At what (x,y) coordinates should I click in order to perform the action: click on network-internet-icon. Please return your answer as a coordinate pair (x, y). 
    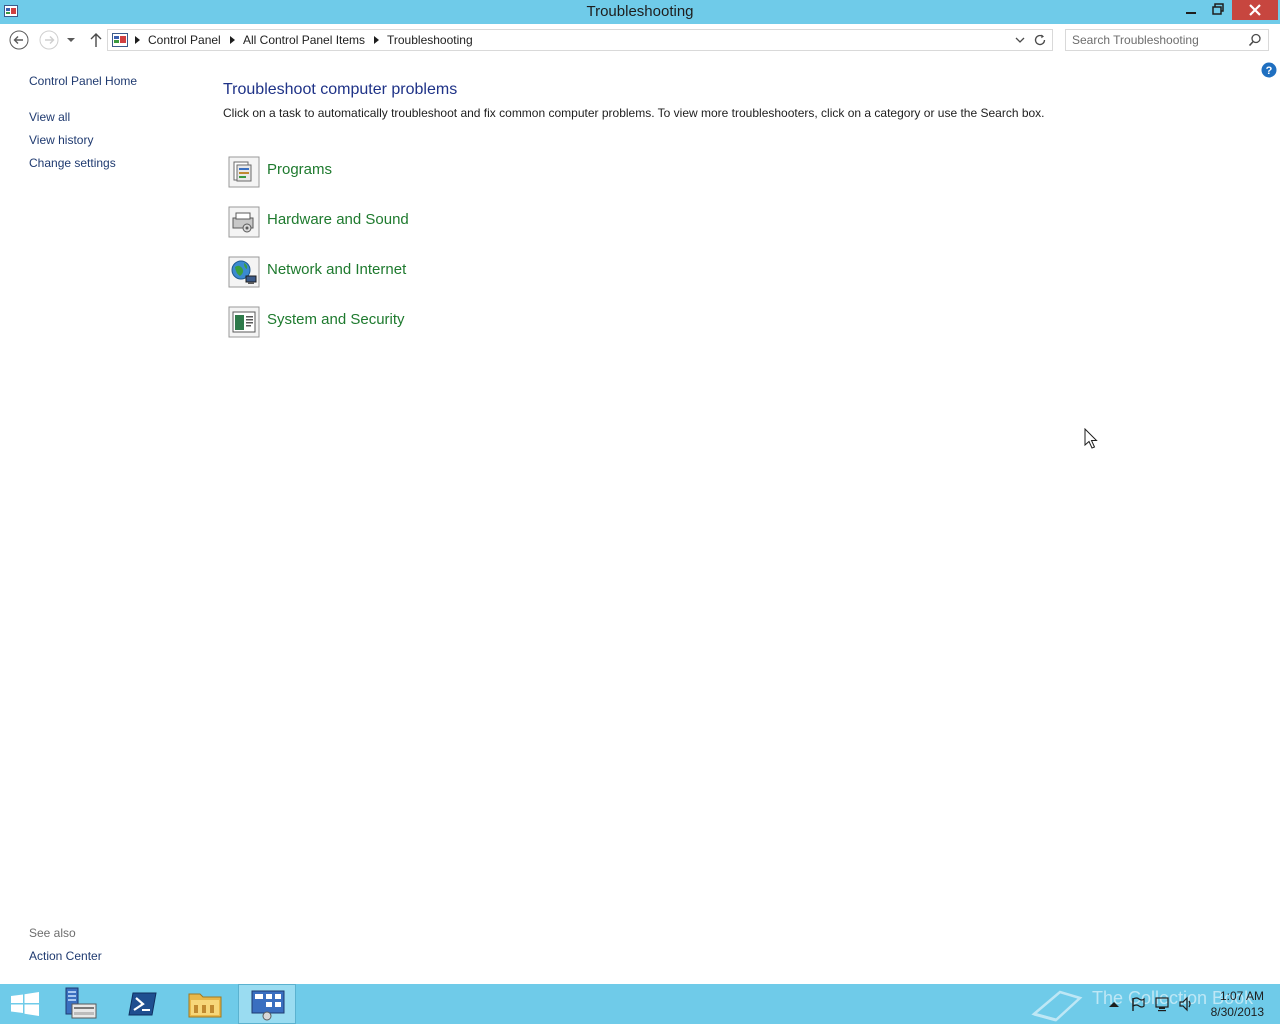
    Looking at the image, I should click on (244, 272).